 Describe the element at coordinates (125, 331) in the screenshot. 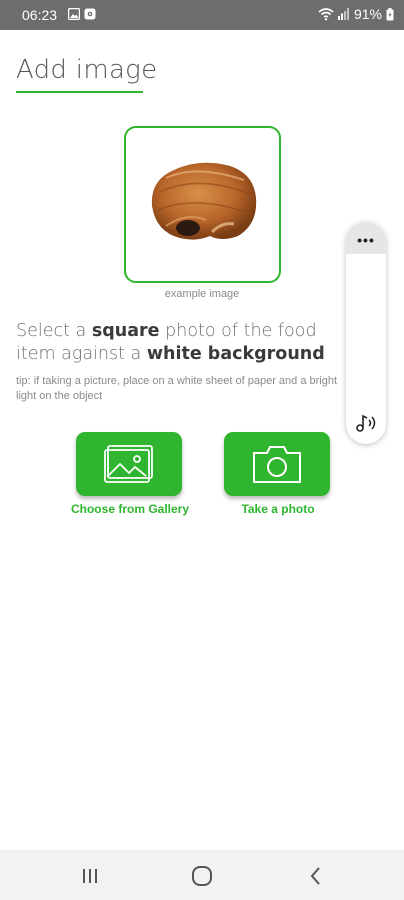

I see `instruction-emphasis-square: square` at that location.